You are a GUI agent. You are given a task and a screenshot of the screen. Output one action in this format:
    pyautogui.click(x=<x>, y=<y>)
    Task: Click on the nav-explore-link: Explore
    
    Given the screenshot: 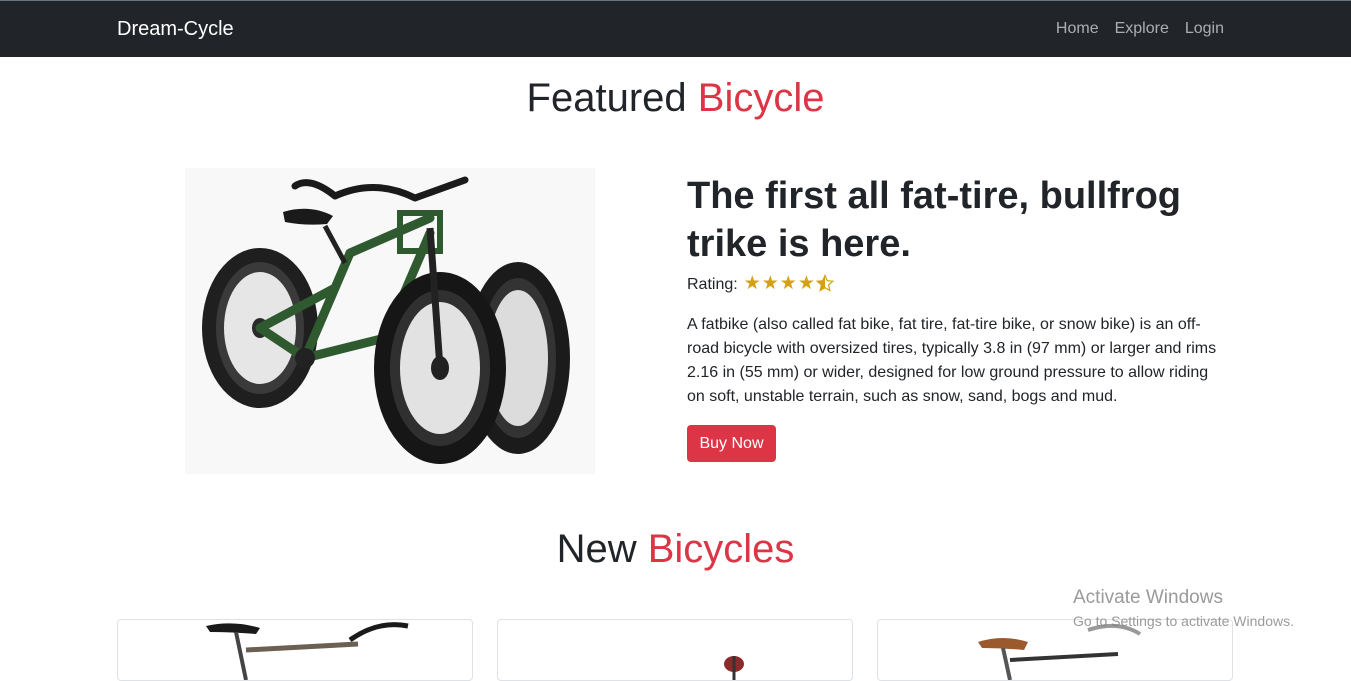 What is the action you would take?
    pyautogui.click(x=1142, y=29)
    